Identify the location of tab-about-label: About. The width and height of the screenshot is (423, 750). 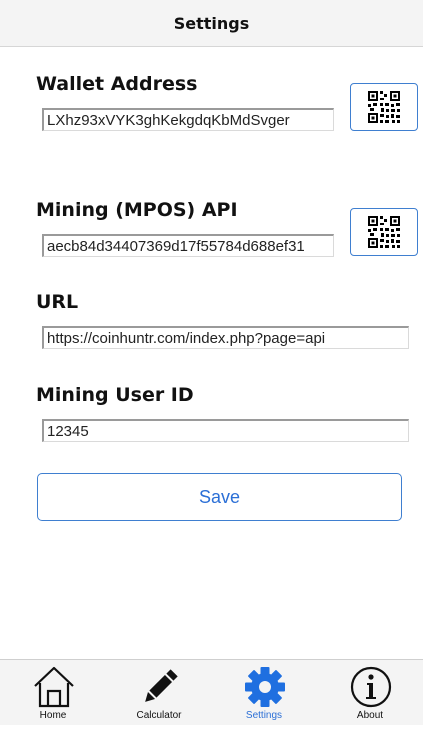
(370, 715).